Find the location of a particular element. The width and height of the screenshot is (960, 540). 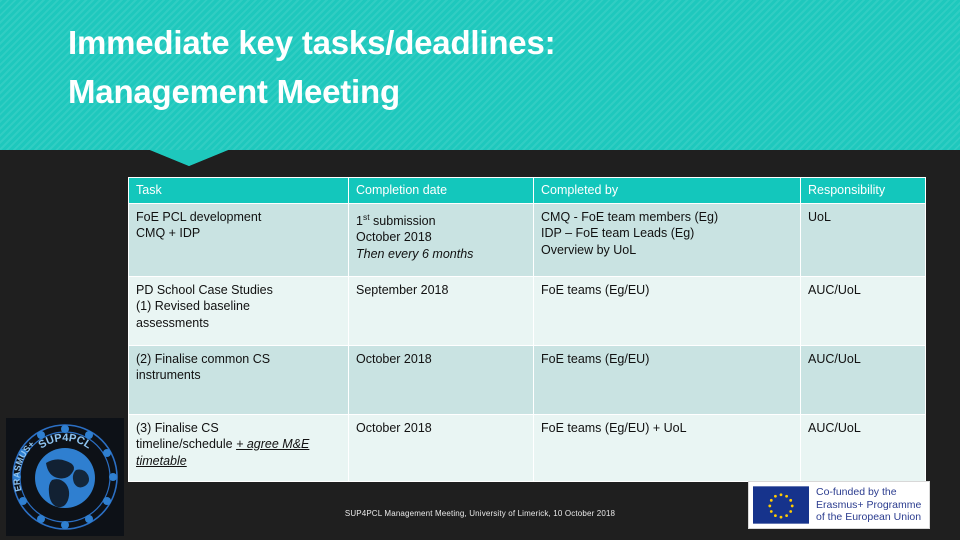

date-recurrence-note: Then every 6 months is located at coordinates (415, 253).